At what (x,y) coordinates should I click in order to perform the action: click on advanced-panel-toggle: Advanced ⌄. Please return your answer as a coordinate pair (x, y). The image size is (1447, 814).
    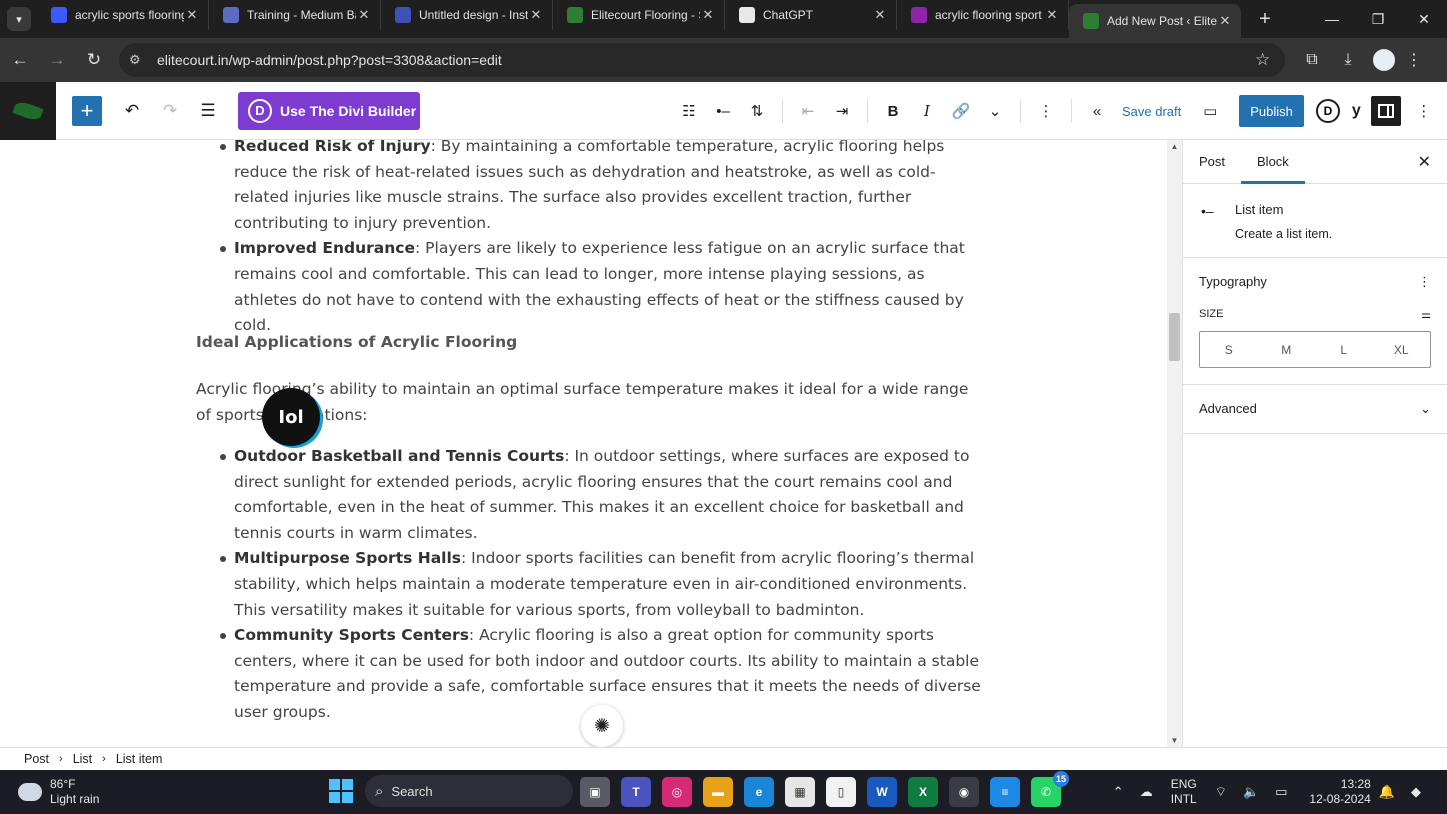
    Looking at the image, I should click on (1315, 409).